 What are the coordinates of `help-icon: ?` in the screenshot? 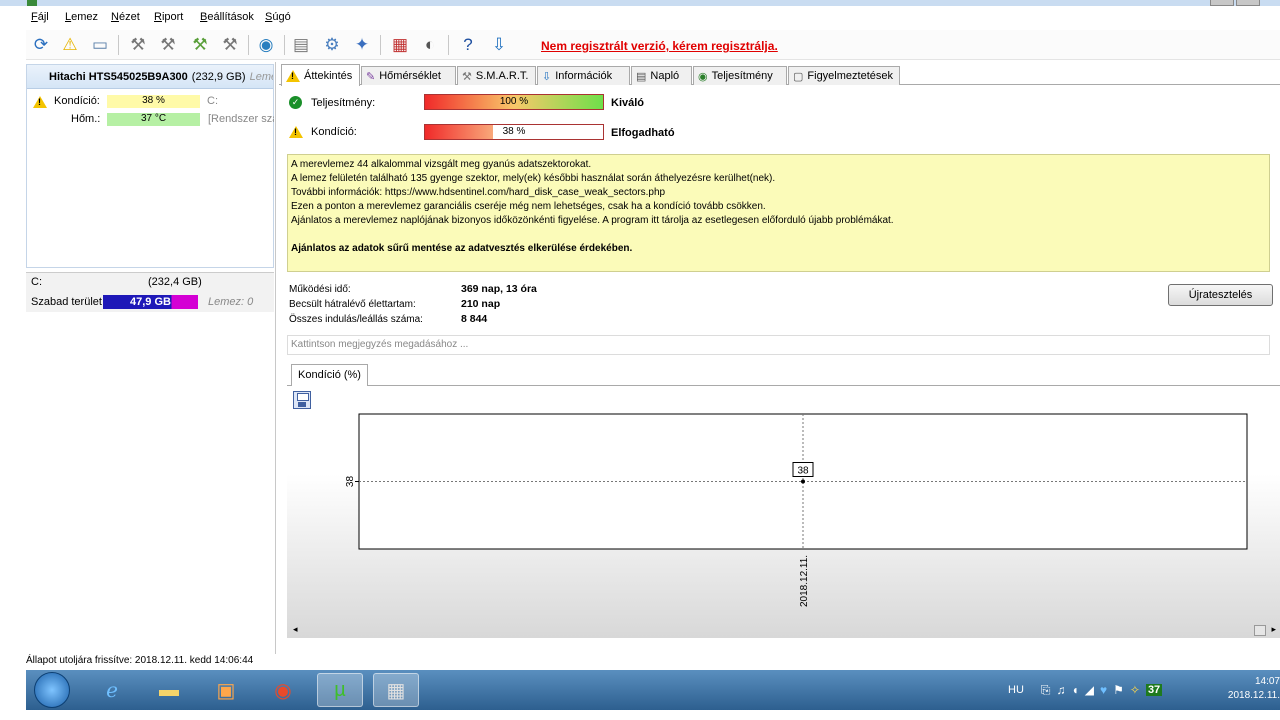 It's located at (468, 45).